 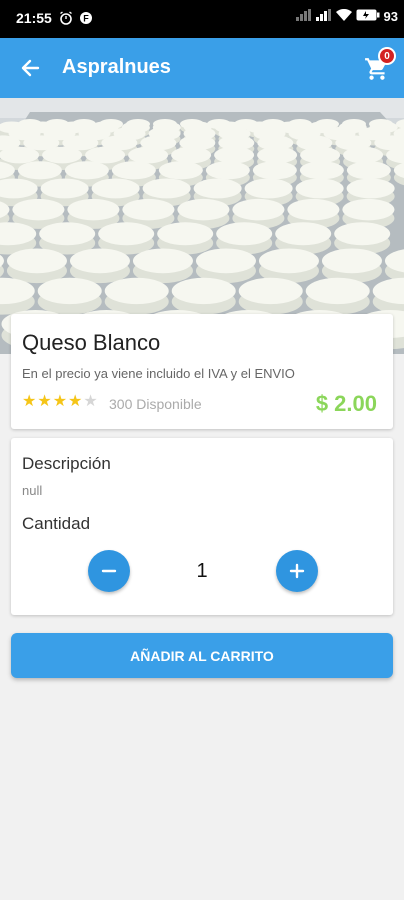 What do you see at coordinates (66, 18) in the screenshot?
I see `alarm-icon` at bounding box center [66, 18].